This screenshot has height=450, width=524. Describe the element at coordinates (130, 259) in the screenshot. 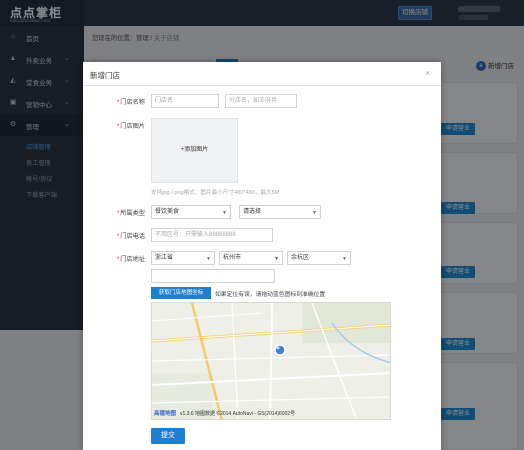

I see `address-label: *门店地址` at that location.